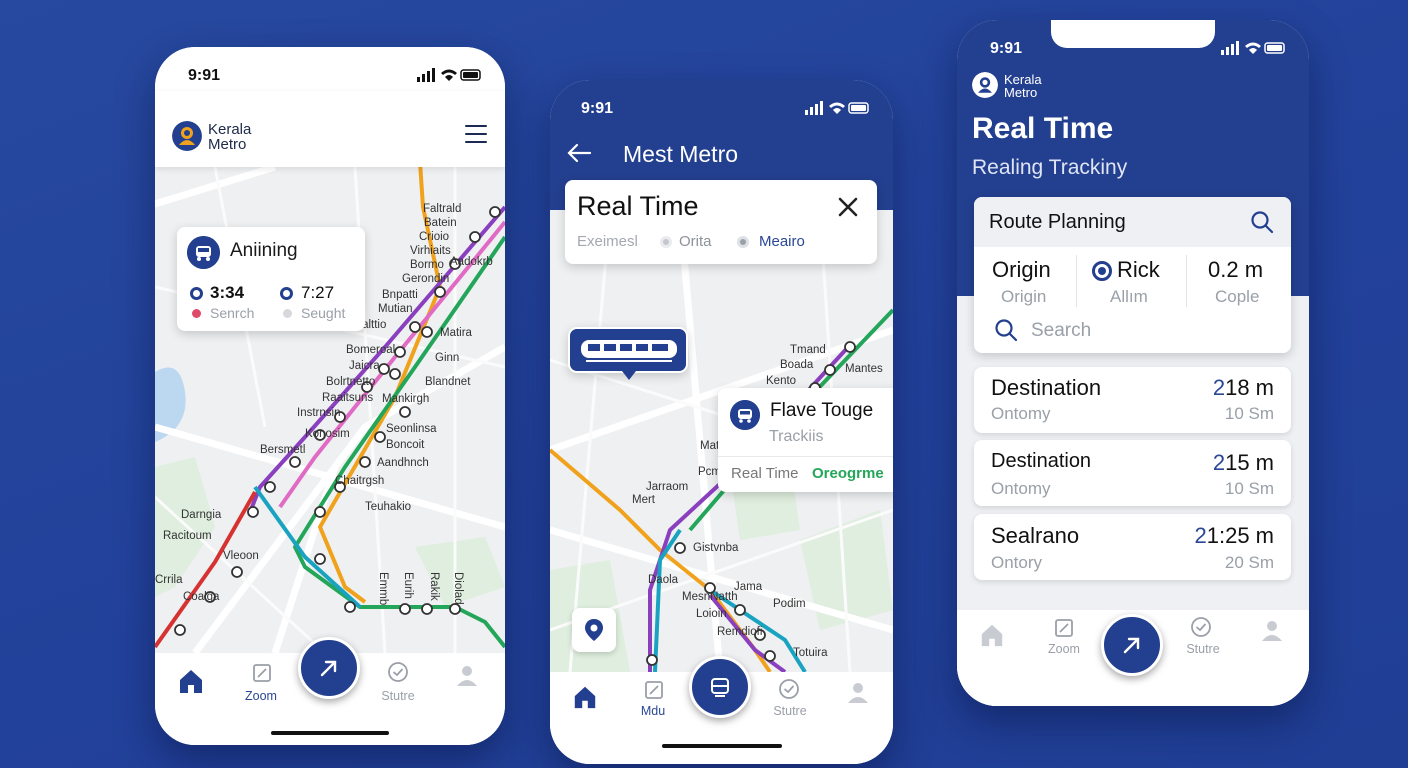  Describe the element at coordinates (400, 295) in the screenshot. I see `station-label: Bnpatti` at that location.